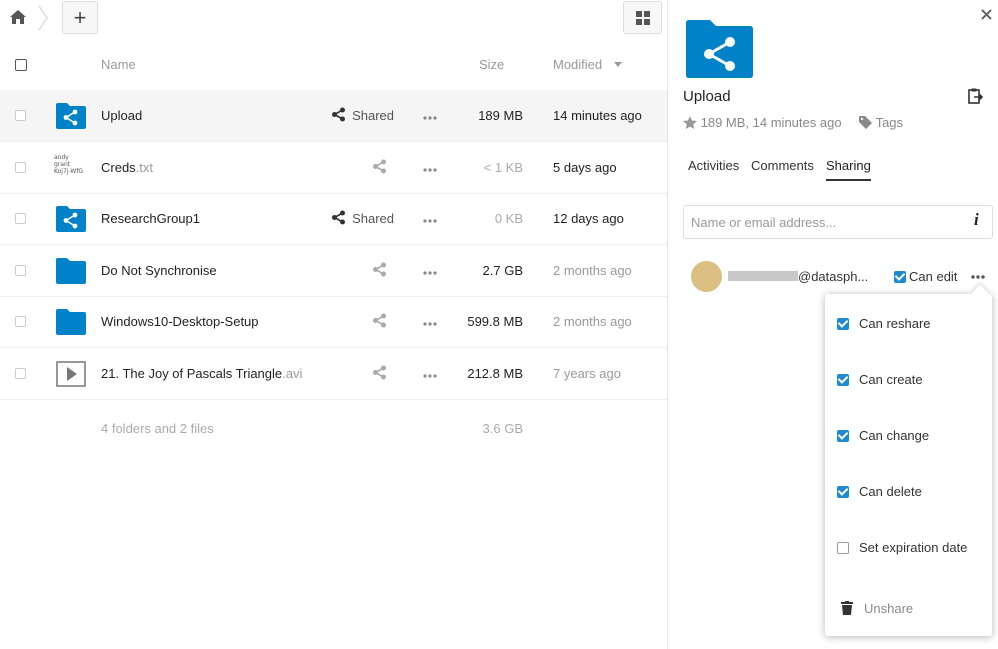  What do you see at coordinates (333, 271) in the screenshot?
I see `table-row: Do Not Synchronise 2.7 GB 2 months ago` at bounding box center [333, 271].